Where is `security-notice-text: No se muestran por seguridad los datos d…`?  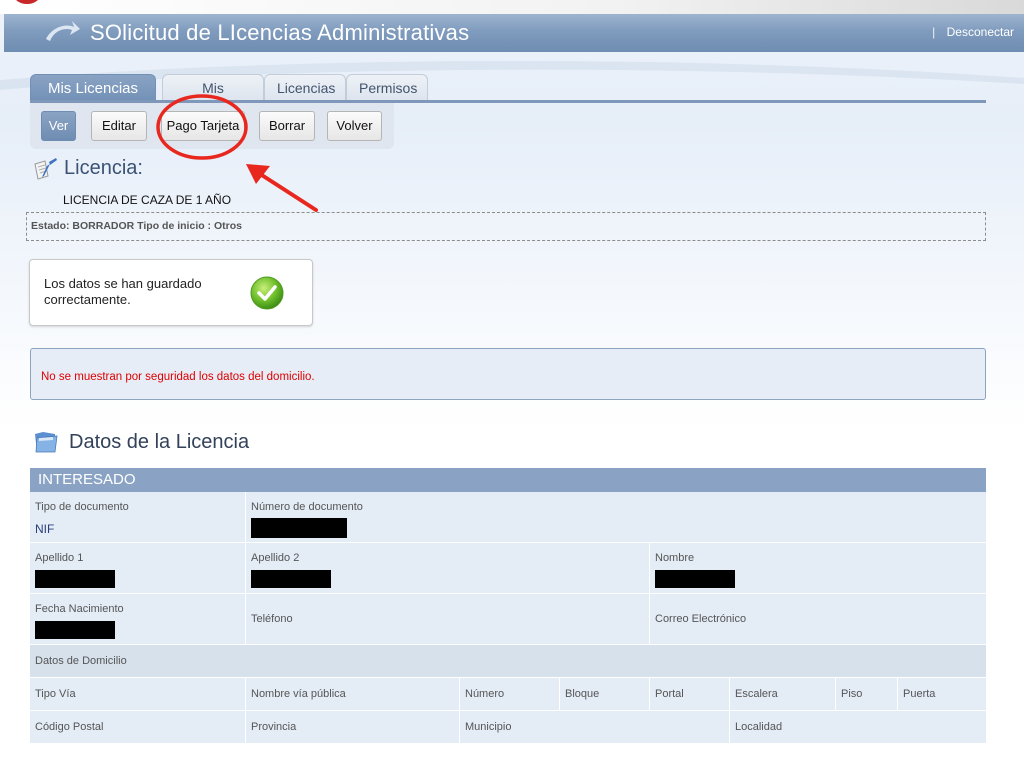
security-notice-text: No se muestran por seguridad los datos d… is located at coordinates (178, 377).